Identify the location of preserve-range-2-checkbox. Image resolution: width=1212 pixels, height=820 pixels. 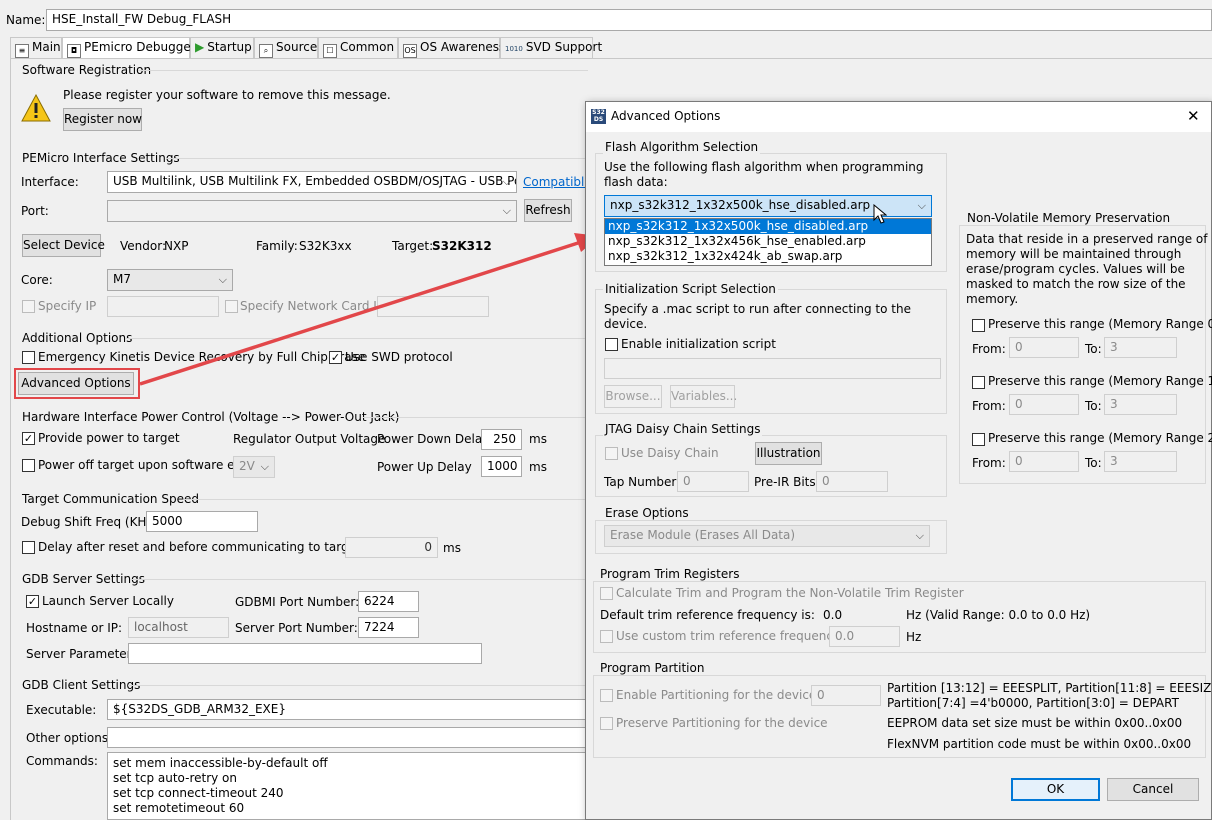
(978, 439).